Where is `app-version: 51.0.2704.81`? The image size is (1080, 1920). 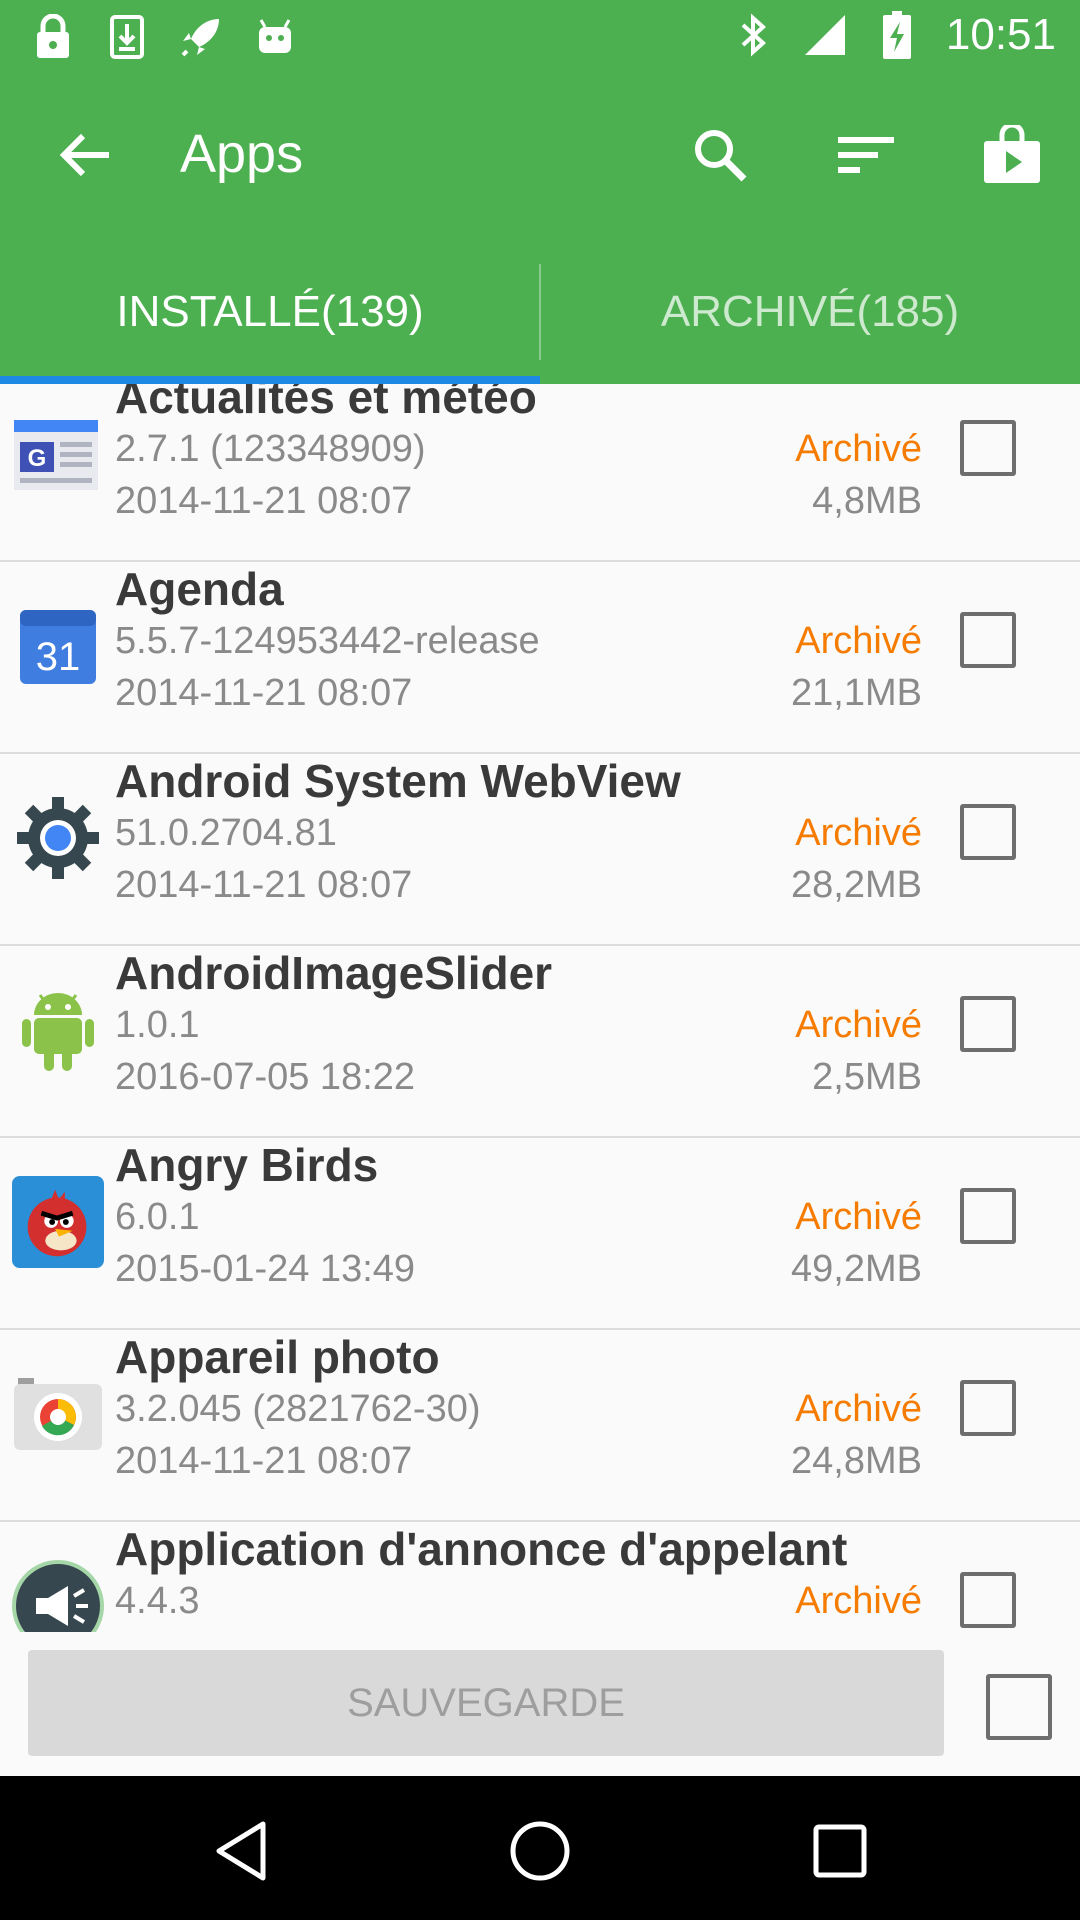
app-version: 51.0.2704.81 is located at coordinates (226, 833).